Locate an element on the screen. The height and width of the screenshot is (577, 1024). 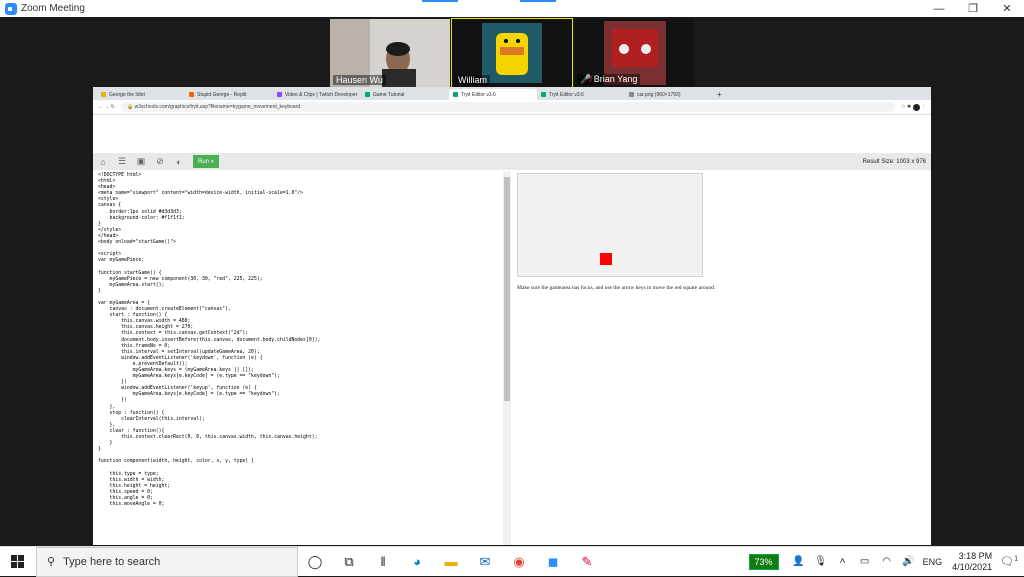
back-icon: ← is located at coordinates (100, 107).